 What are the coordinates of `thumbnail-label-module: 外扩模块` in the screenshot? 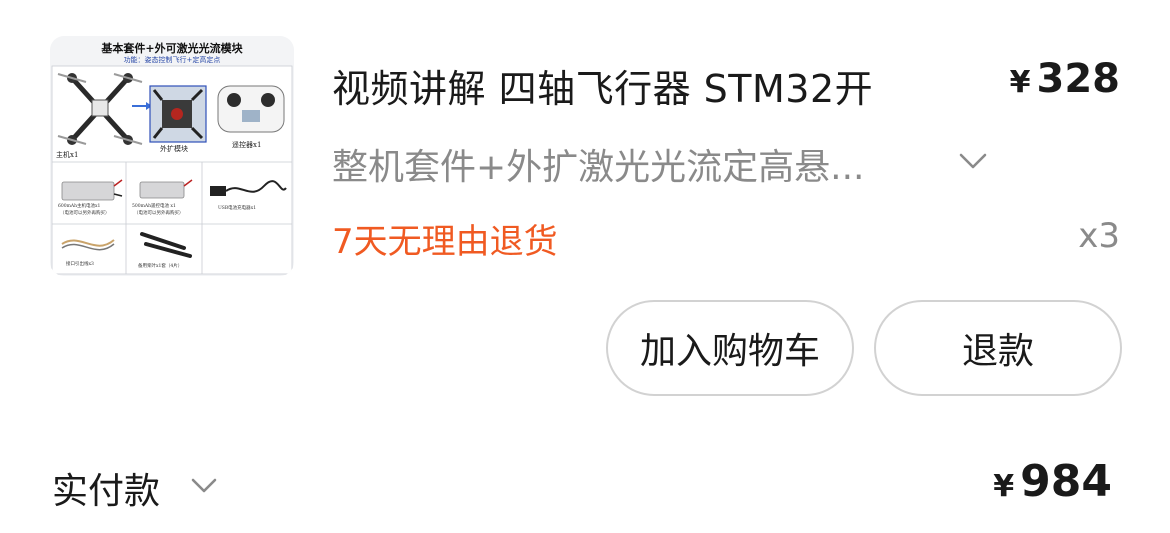 It's located at (174, 149).